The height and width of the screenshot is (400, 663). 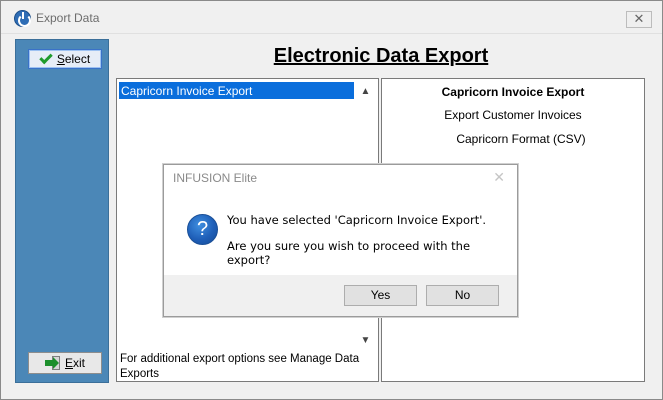 What do you see at coordinates (521, 139) in the screenshot?
I see `details-line-2: Capricorn Format (CSV)` at bounding box center [521, 139].